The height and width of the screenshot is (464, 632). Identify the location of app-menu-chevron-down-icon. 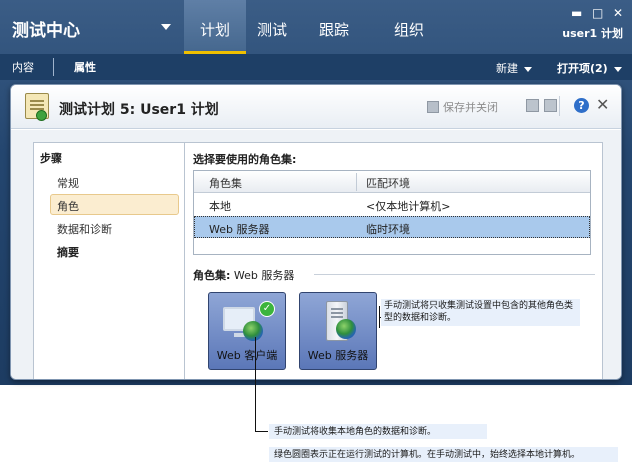
(166, 27).